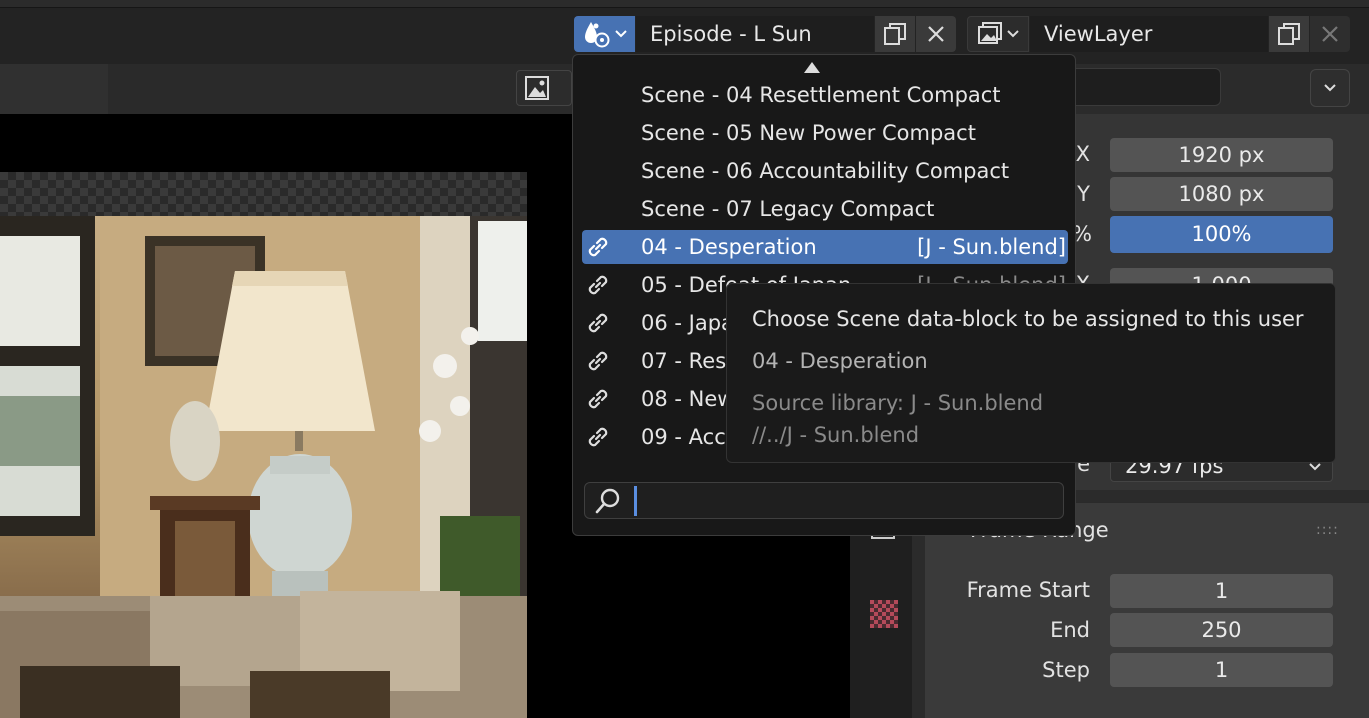  I want to click on list-item-library: [J - Sun.blend], so click(991, 247).